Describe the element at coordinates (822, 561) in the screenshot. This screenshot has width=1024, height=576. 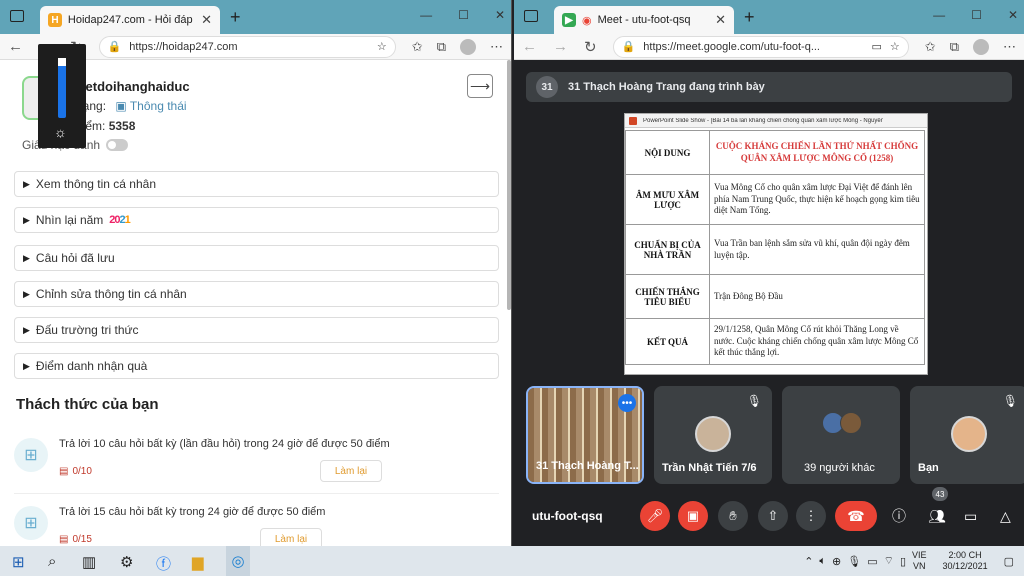
I see `volume-icon: 🔈︎` at that location.